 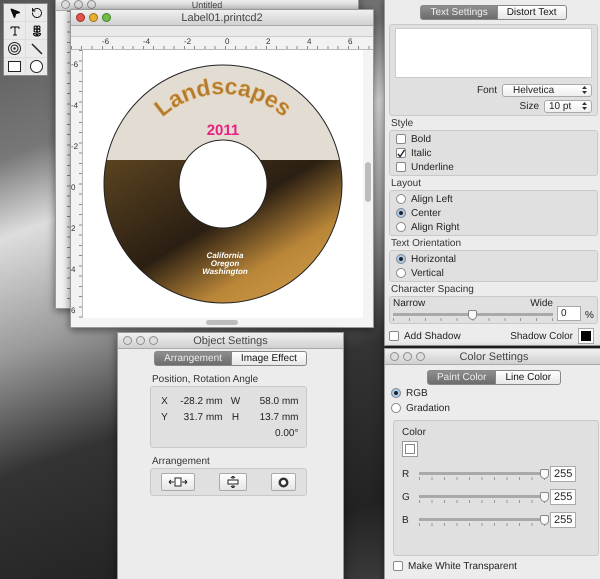 I want to click on tab: Arrangement, so click(x=193, y=358).